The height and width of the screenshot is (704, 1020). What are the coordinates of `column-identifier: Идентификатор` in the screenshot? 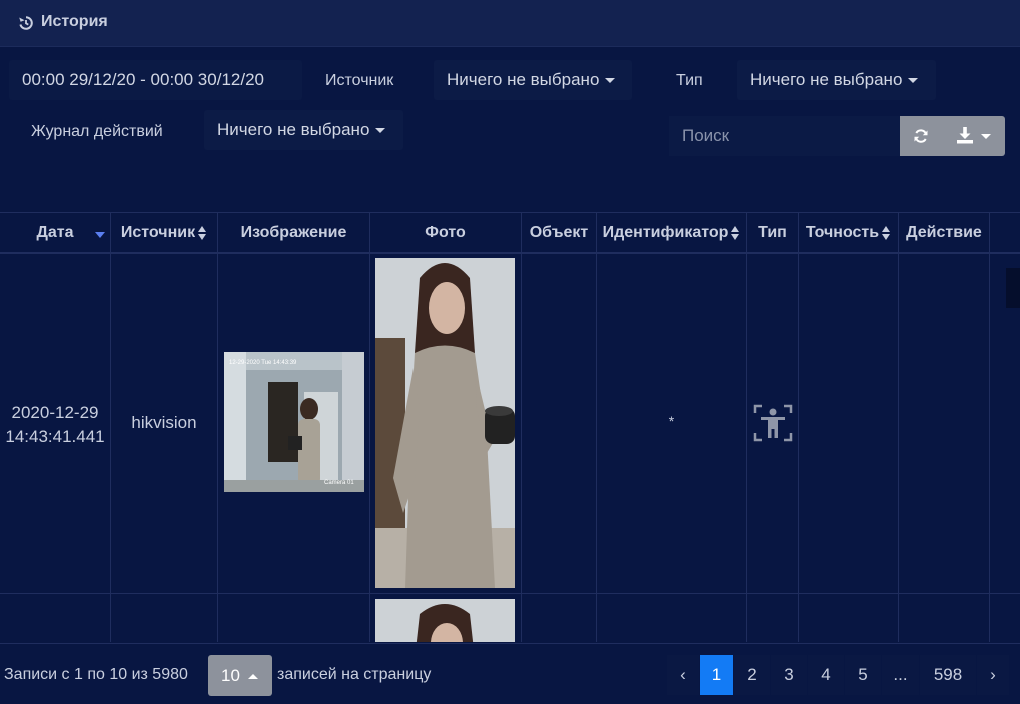 It's located at (672, 232).